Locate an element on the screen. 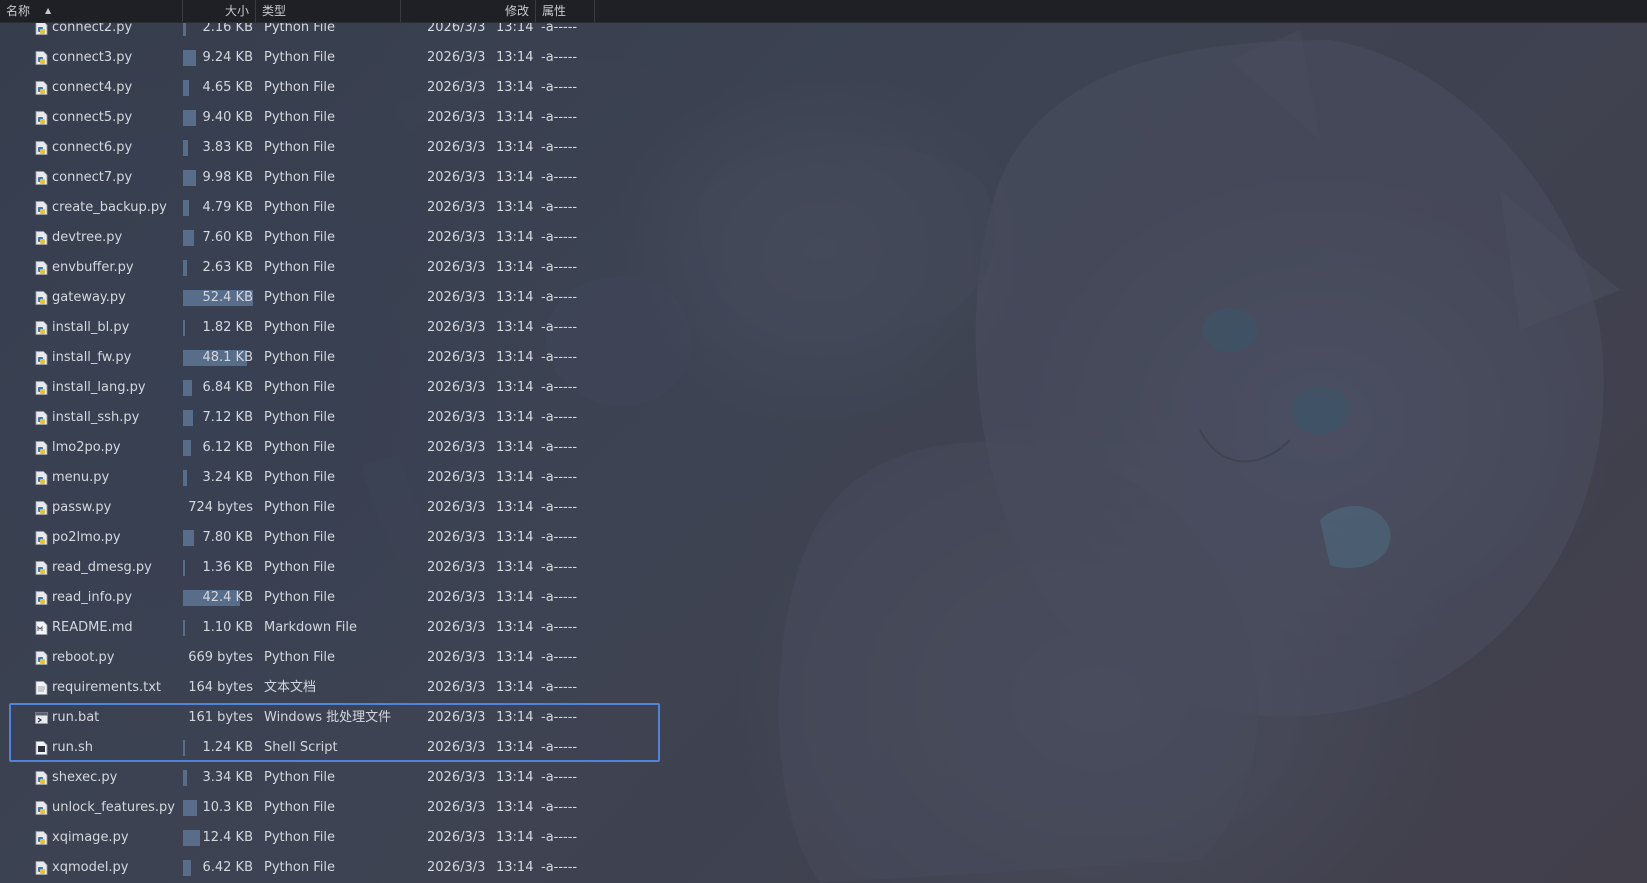 The width and height of the screenshot is (1647, 883). file-name: read_info.py is located at coordinates (92, 598).